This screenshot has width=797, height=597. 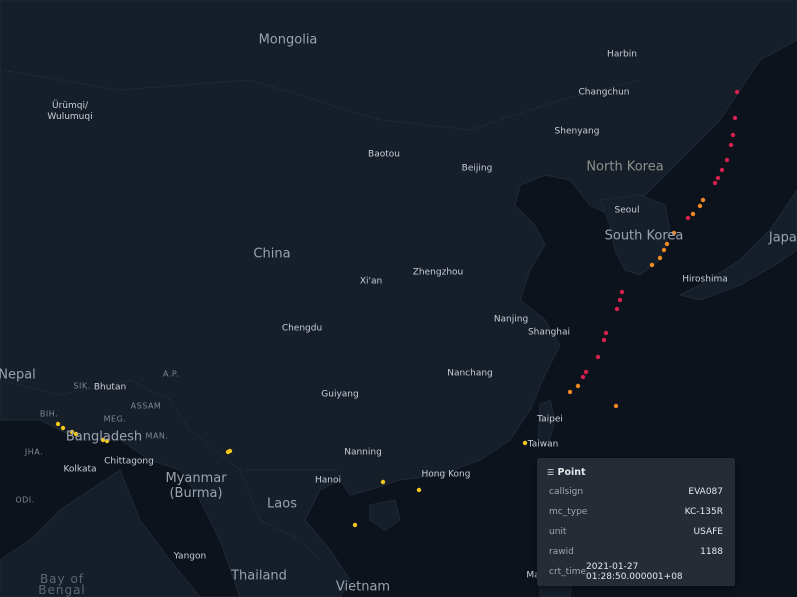 What do you see at coordinates (636, 532) in the screenshot?
I see `tooltip-row-unit: unit USAFE` at bounding box center [636, 532].